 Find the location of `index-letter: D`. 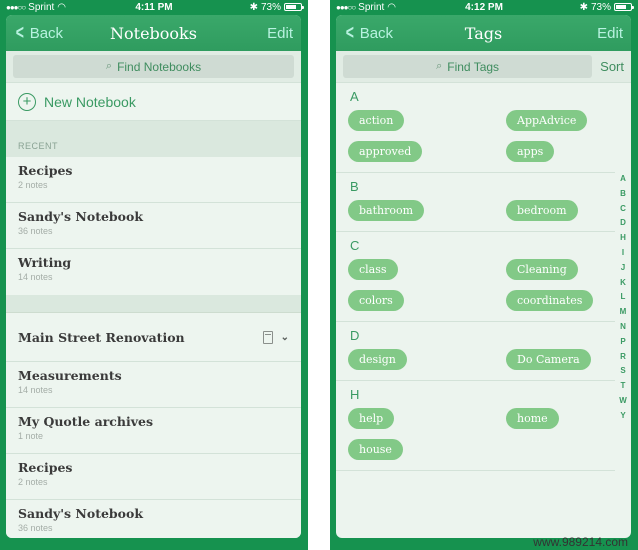

index-letter: D is located at coordinates (623, 223).